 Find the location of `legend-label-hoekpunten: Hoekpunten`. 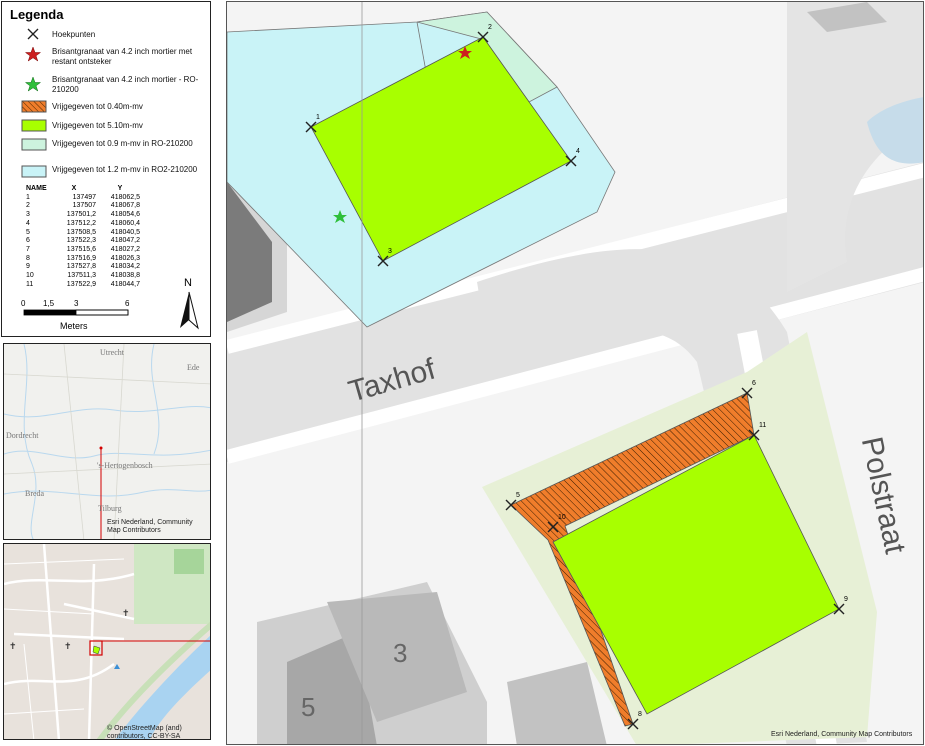

legend-label-hoekpunten: Hoekpunten is located at coordinates (74, 34).